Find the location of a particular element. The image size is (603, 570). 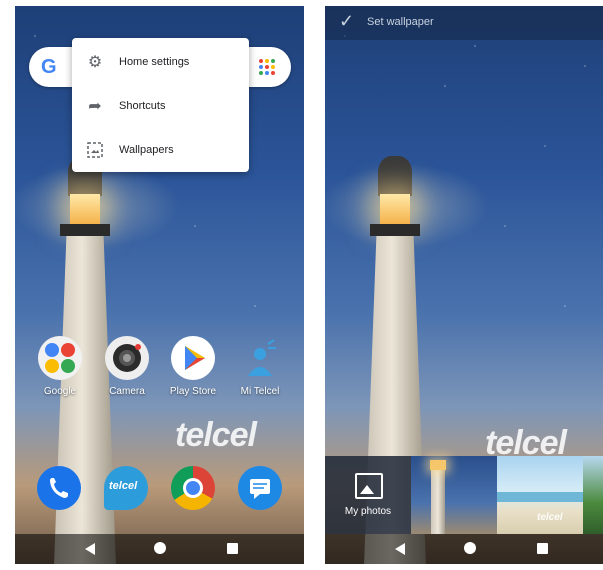

telcel-badge-text: telcel is located at coordinates (123, 486).